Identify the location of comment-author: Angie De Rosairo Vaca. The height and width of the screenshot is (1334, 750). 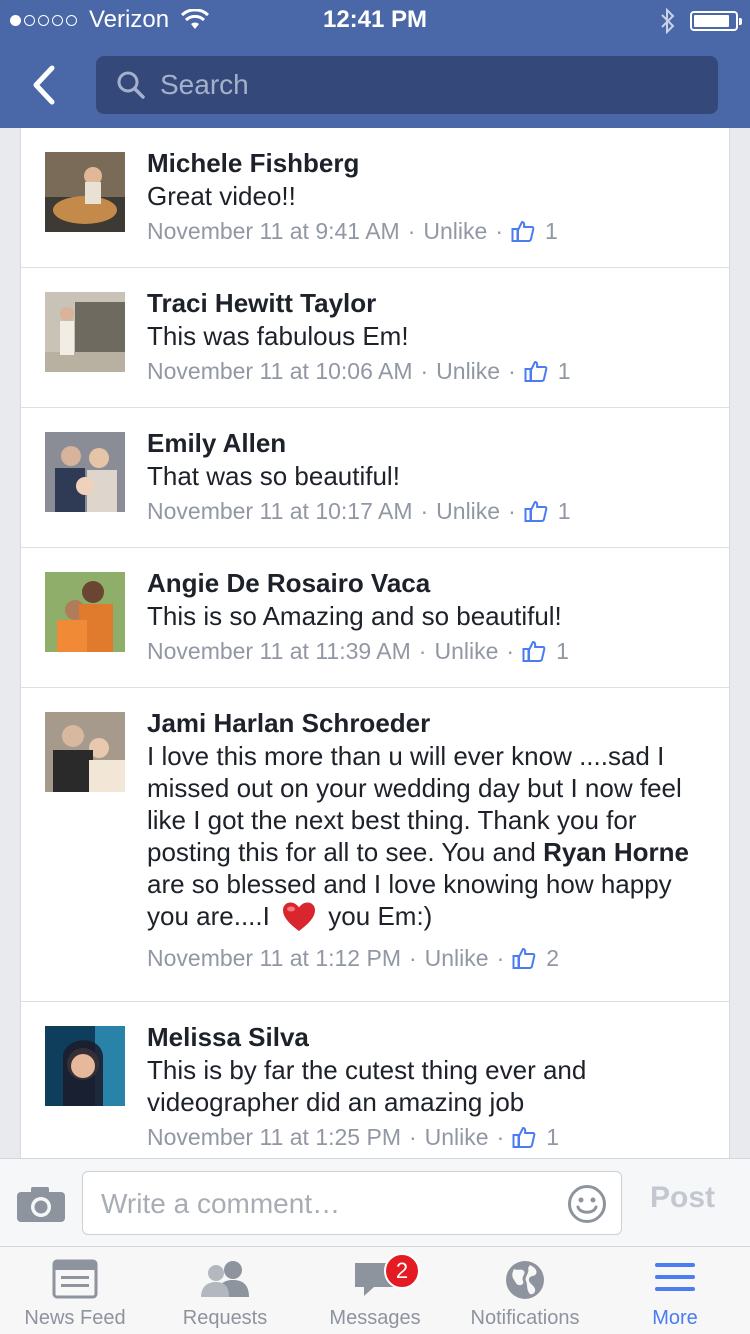
(427, 583).